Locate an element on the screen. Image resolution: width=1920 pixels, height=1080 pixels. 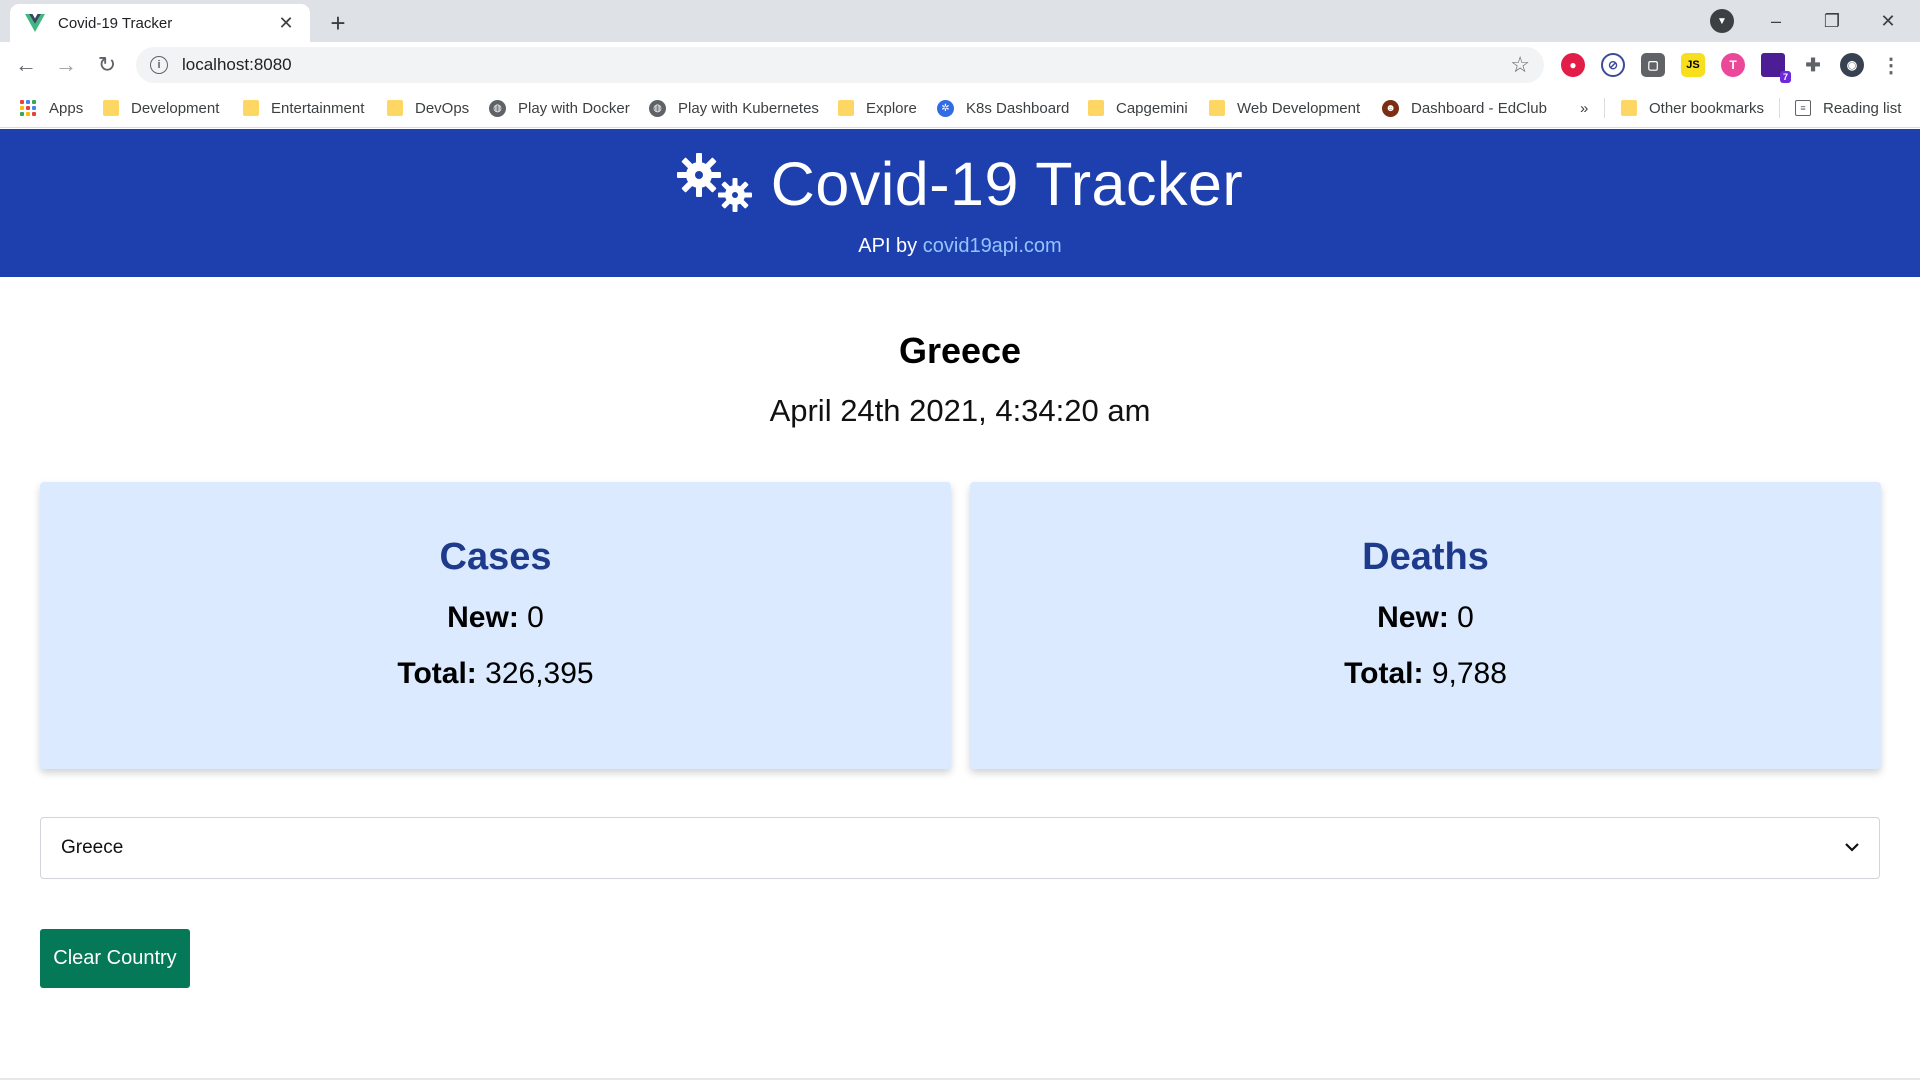
country-heading: Greece is located at coordinates (960, 350).